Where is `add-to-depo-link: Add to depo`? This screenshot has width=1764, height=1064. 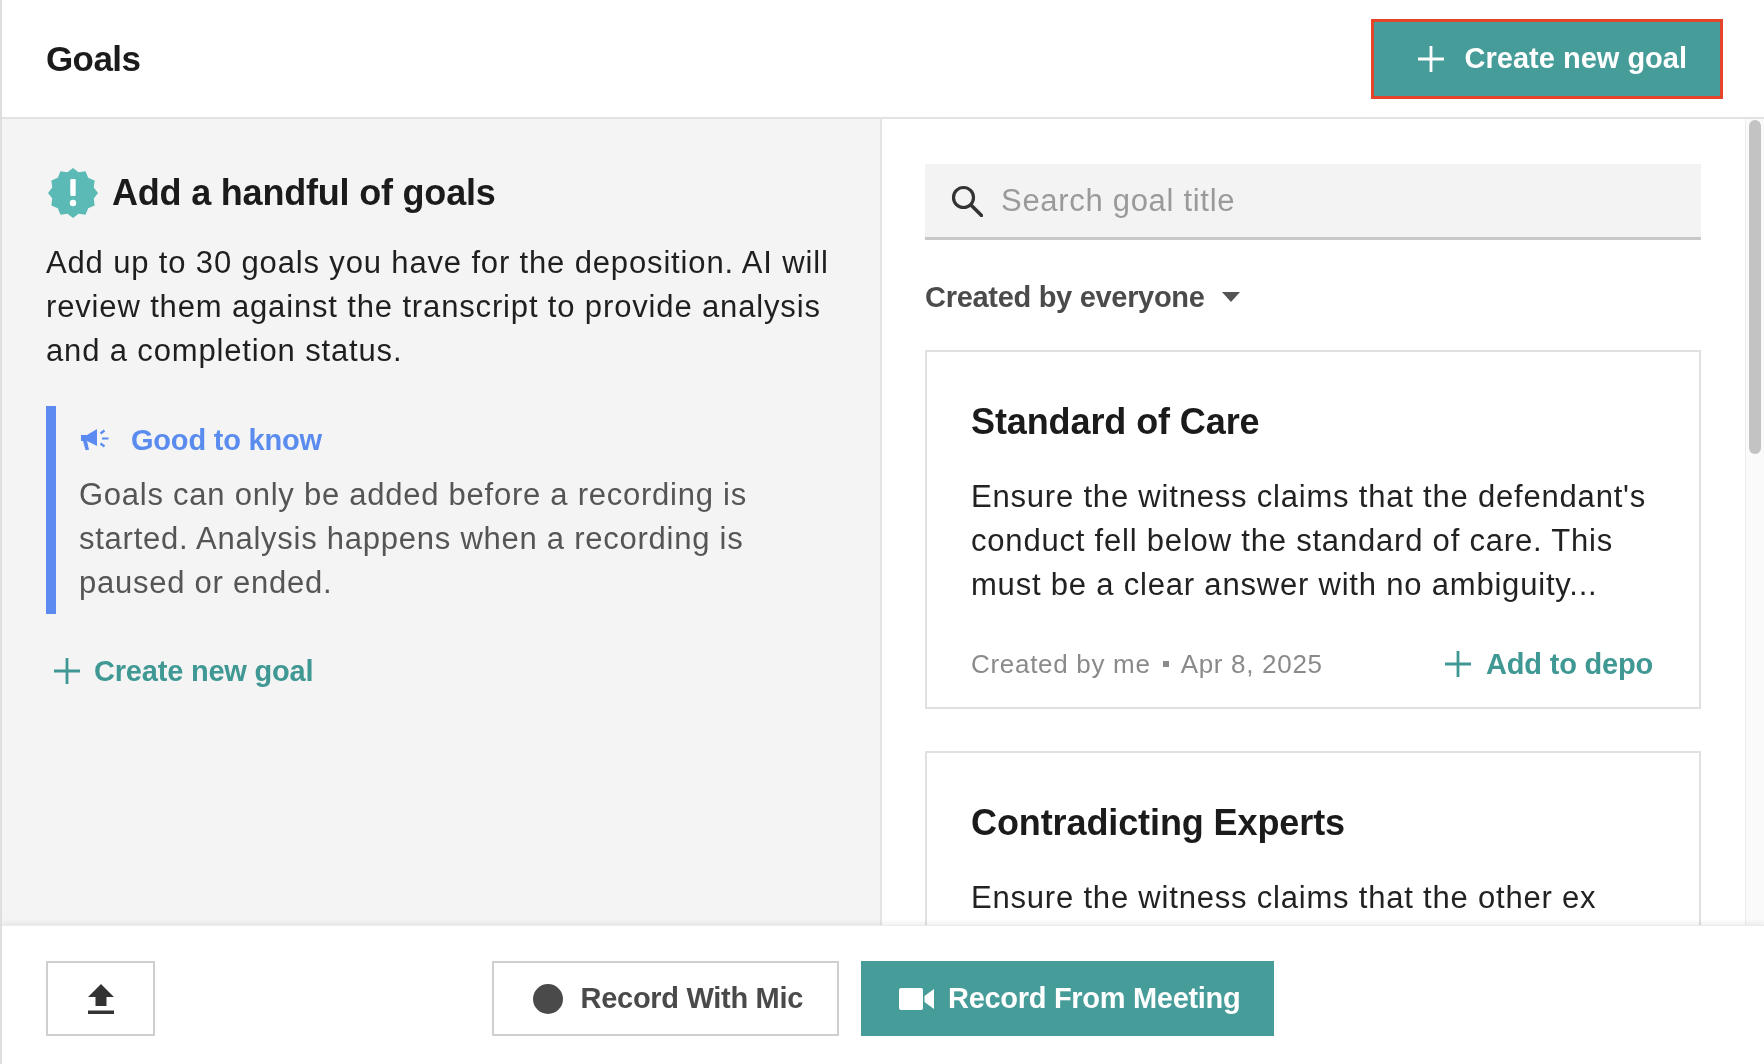 add-to-depo-link: Add to depo is located at coordinates (1549, 664).